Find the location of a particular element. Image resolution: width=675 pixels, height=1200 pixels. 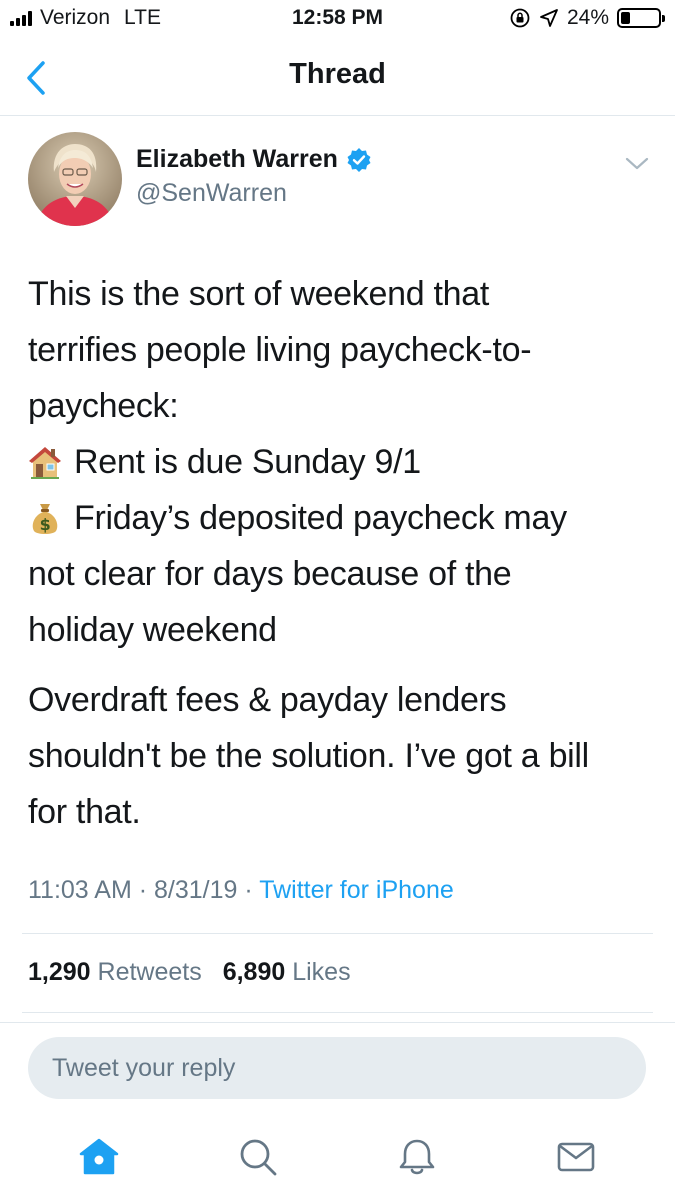

retweets-stat: 1,290 Retweets is located at coordinates (115, 972).